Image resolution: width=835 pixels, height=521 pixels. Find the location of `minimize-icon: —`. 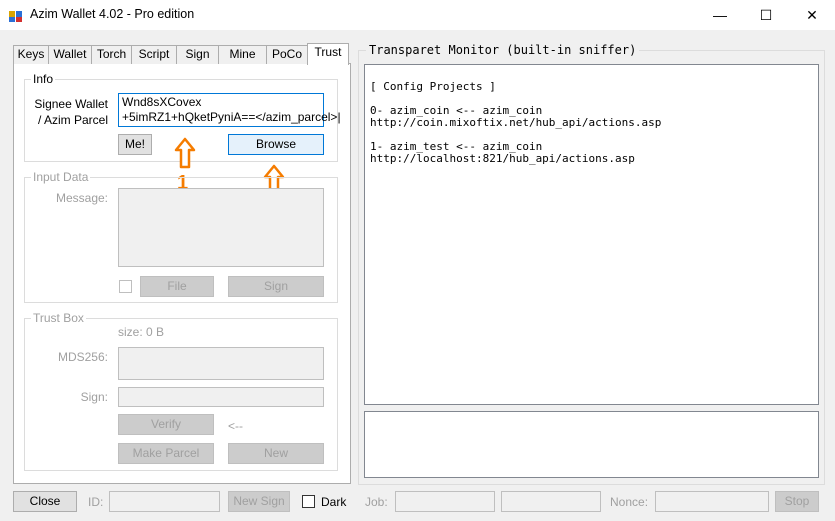

minimize-icon: — is located at coordinates (720, 15).